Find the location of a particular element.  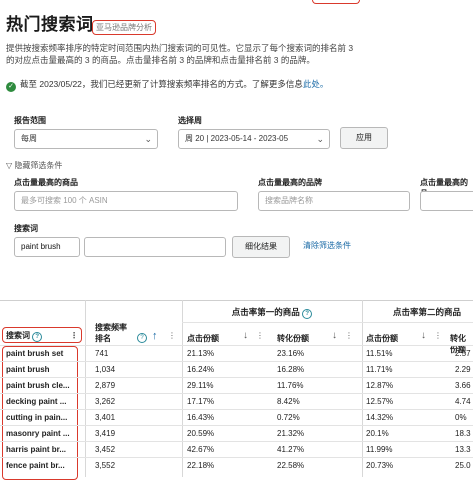

col-term-label: 搜索词 is located at coordinates (18, 335).